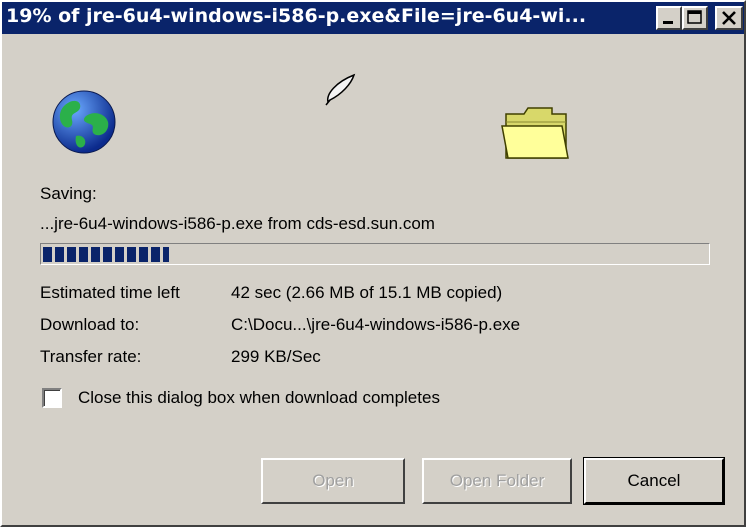 The height and width of the screenshot is (527, 746). Describe the element at coordinates (106, 254) in the screenshot. I see `progress-fill` at that location.